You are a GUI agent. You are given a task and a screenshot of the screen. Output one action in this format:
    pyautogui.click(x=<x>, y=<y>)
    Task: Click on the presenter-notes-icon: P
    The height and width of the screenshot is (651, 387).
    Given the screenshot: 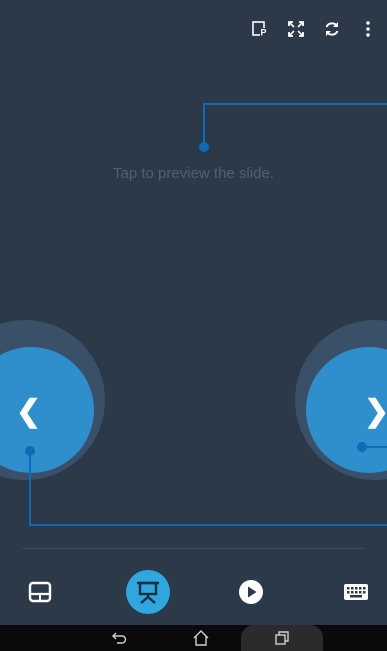 What is the action you would take?
    pyautogui.click(x=260, y=29)
    